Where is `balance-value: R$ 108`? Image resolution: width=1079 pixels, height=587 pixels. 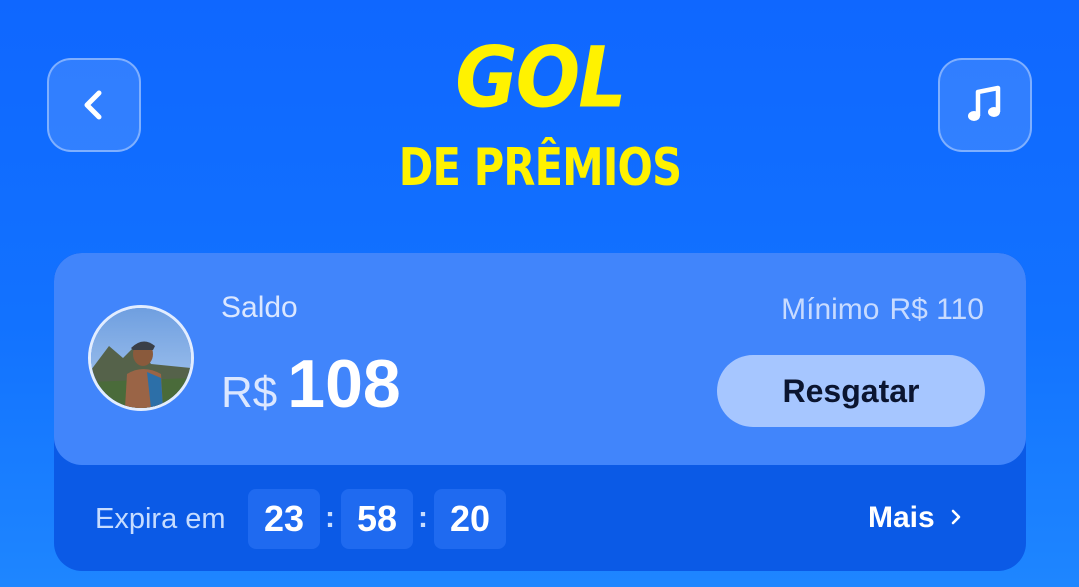 balance-value: R$ 108 is located at coordinates (311, 384).